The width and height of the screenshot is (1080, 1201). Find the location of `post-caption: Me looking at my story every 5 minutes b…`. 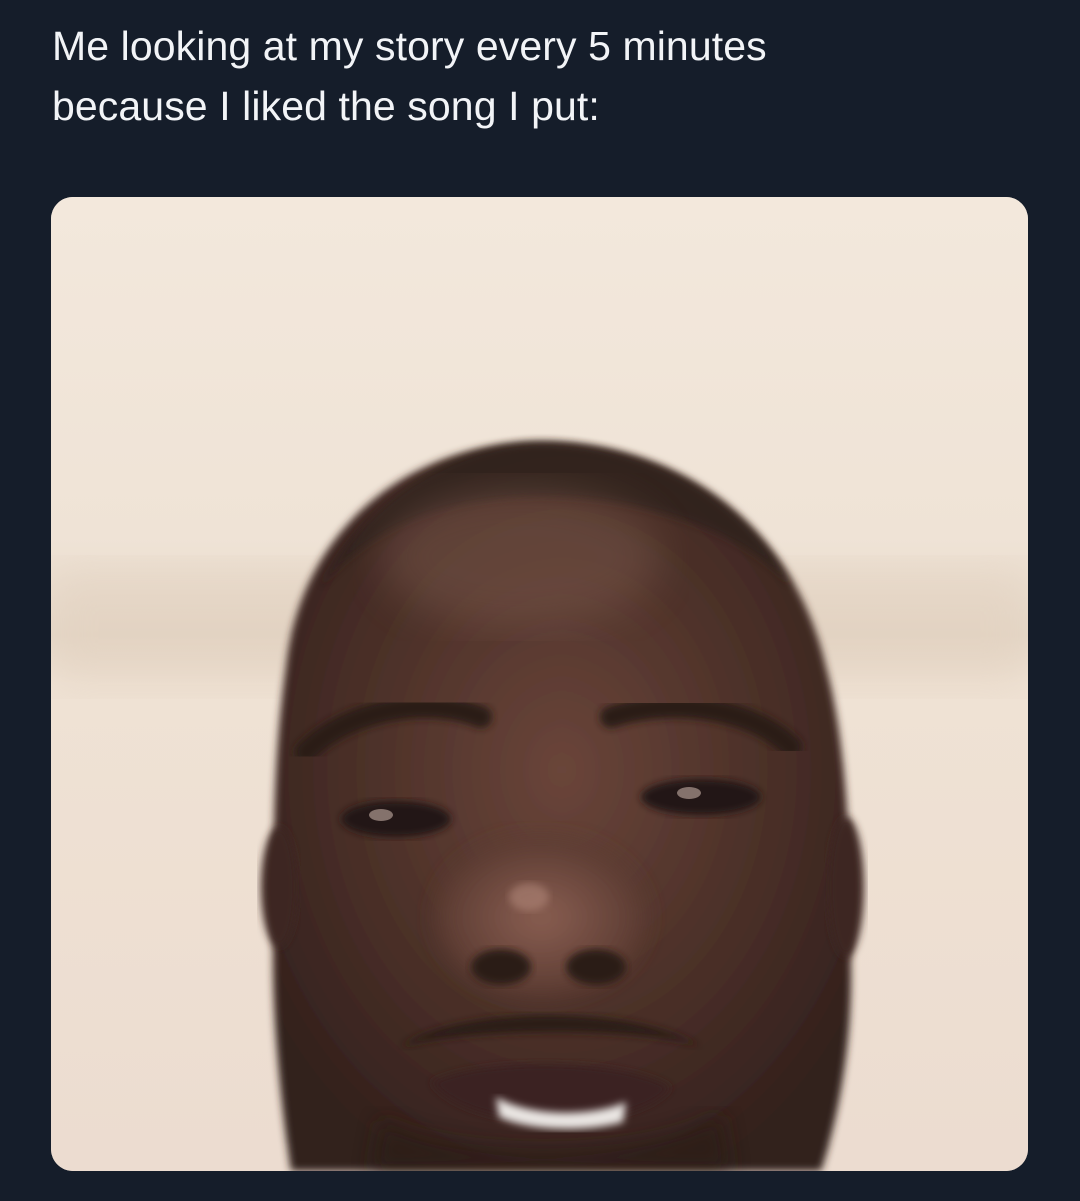

post-caption: Me looking at my story every 5 minutes b… is located at coordinates (542, 76).